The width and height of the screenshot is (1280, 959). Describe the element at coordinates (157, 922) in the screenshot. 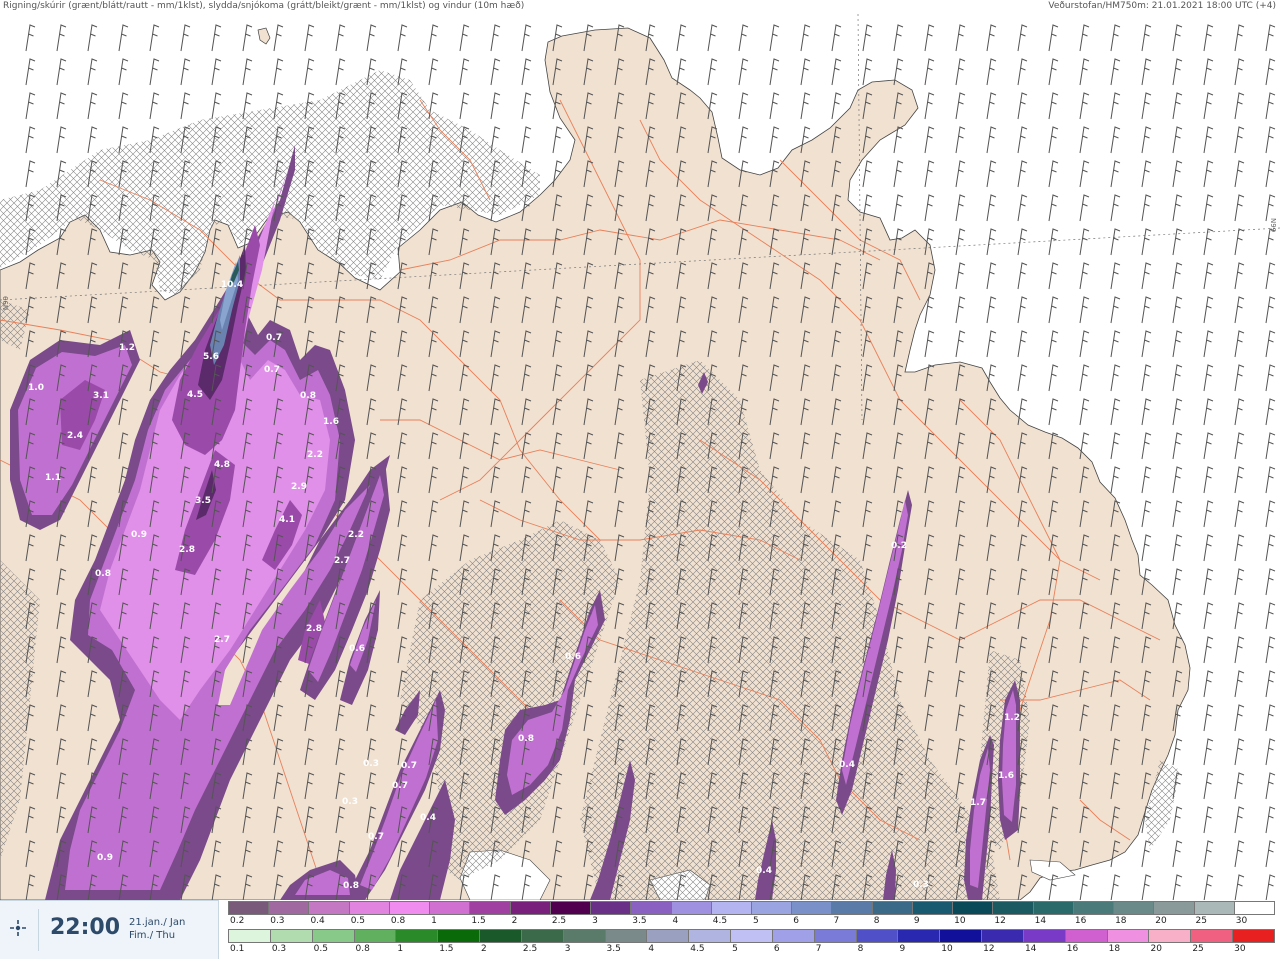

I see `forecast-date-line1: 21.jan./ Jan` at that location.